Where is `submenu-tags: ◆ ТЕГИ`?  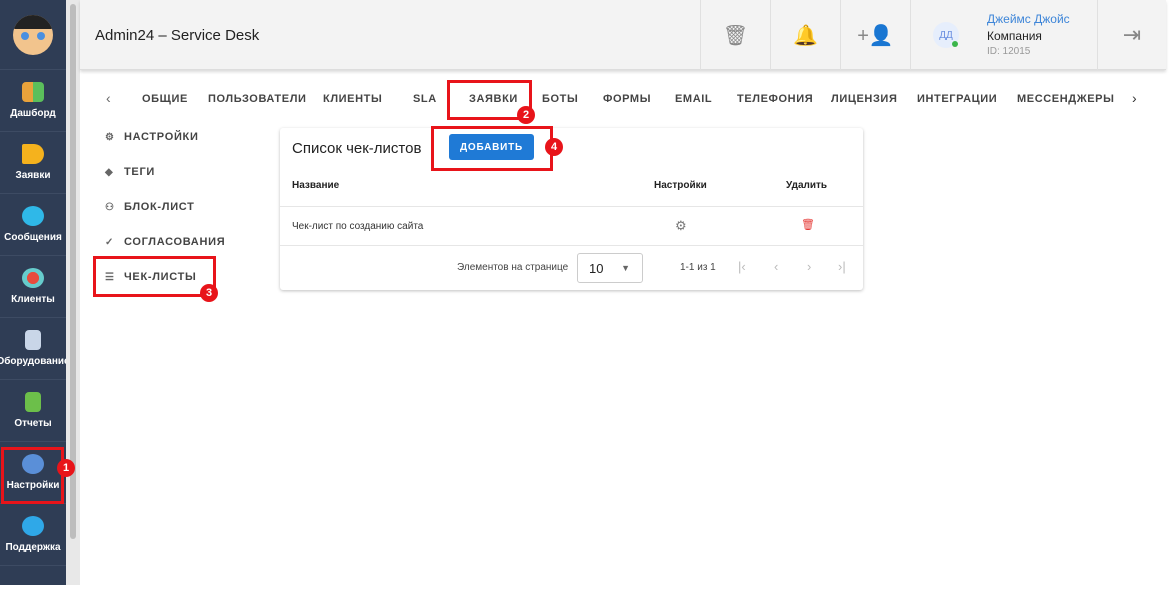
submenu-tags: ◆ ТЕГИ is located at coordinates (130, 172).